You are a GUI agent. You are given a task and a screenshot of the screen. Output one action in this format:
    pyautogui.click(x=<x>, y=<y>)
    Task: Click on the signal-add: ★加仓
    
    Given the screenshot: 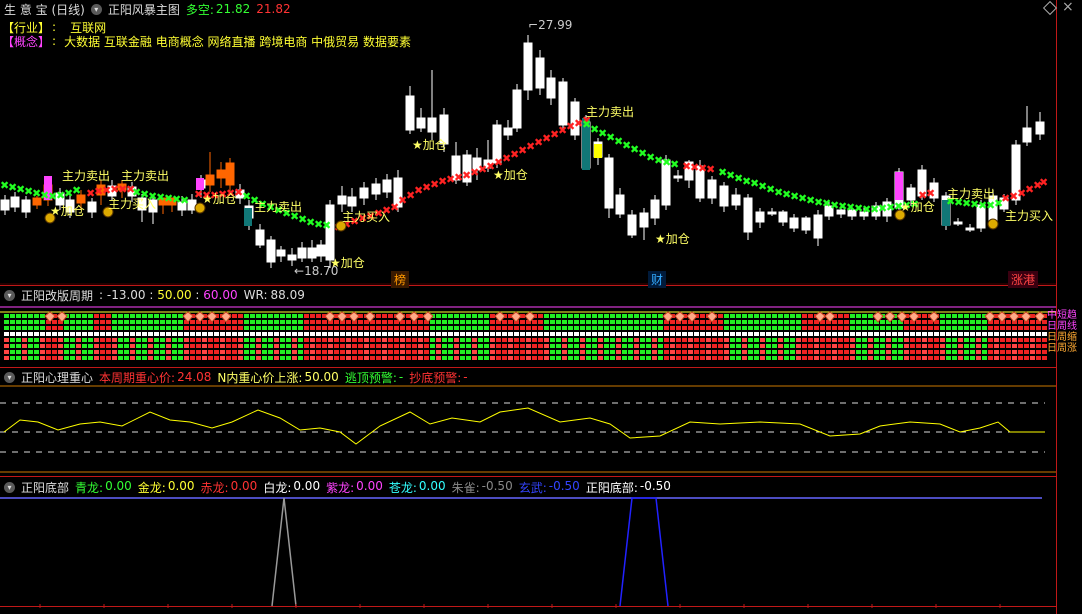 What is the action you would take?
    pyautogui.click(x=67, y=211)
    